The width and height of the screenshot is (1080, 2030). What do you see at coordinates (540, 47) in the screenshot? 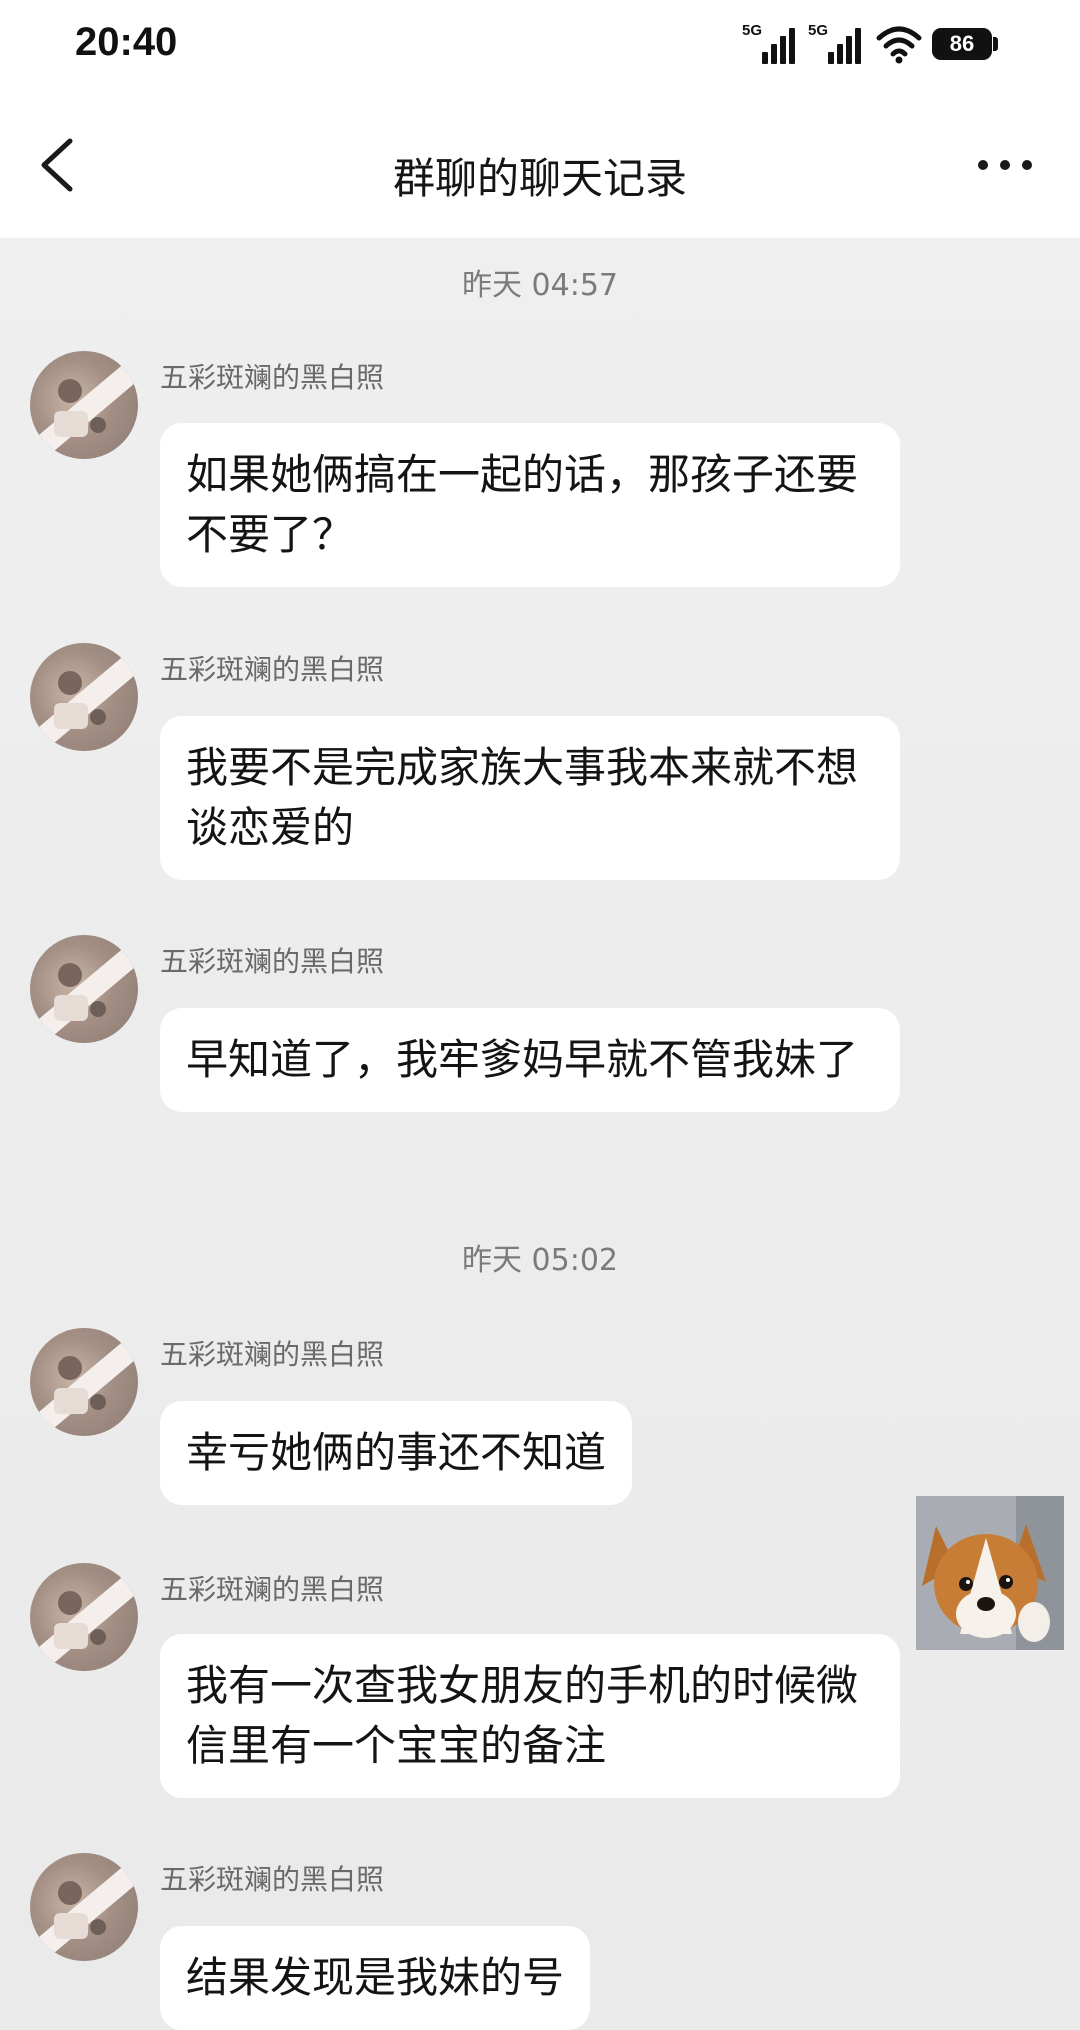
I see `status-bar: 20:40 5G 5G 86` at bounding box center [540, 47].